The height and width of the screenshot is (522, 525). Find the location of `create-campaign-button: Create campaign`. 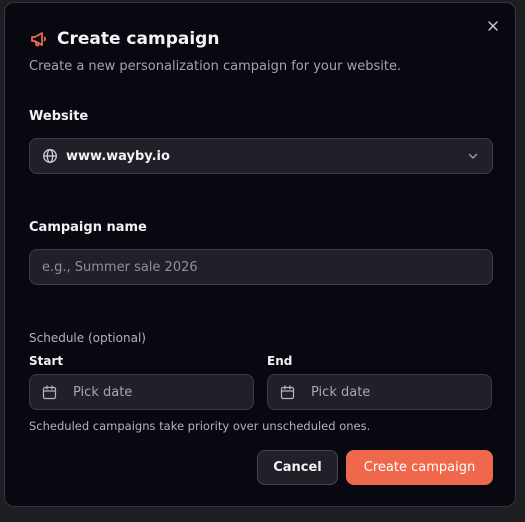

create-campaign-button: Create campaign is located at coordinates (419, 467).